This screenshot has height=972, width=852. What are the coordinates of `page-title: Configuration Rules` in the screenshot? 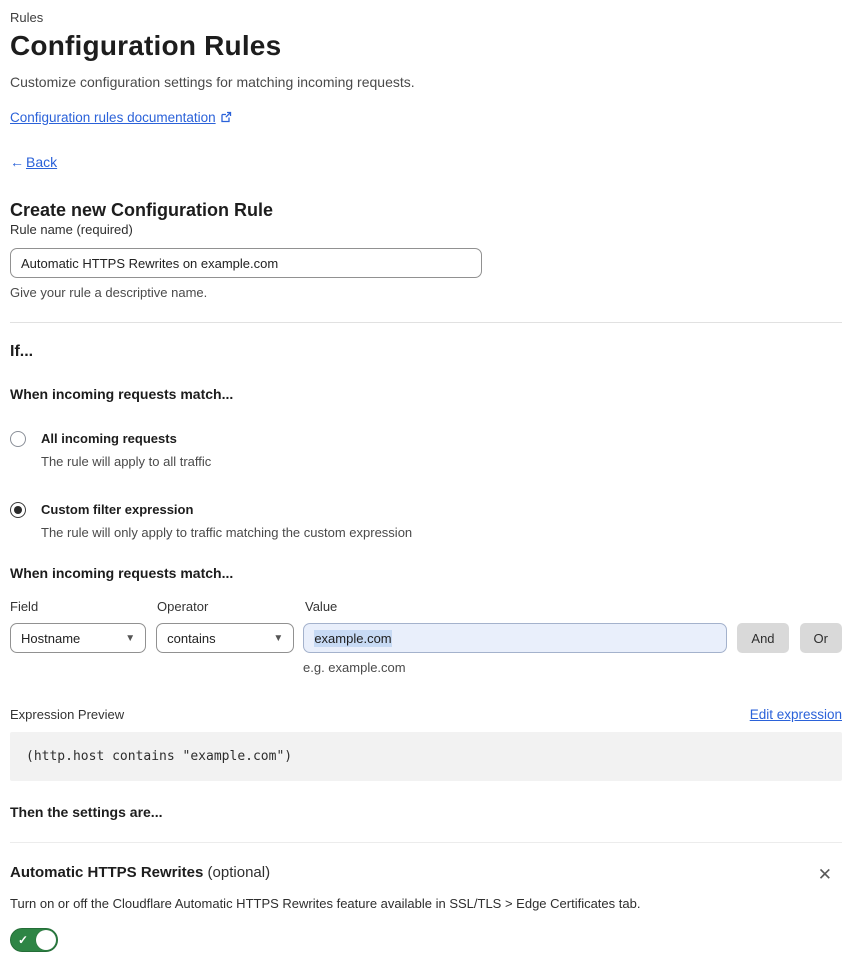 It's located at (146, 45).